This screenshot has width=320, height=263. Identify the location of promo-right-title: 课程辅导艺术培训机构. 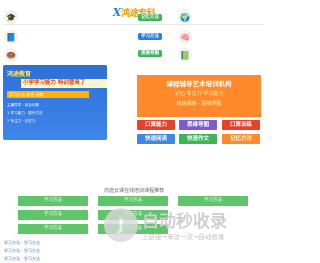
(199, 84).